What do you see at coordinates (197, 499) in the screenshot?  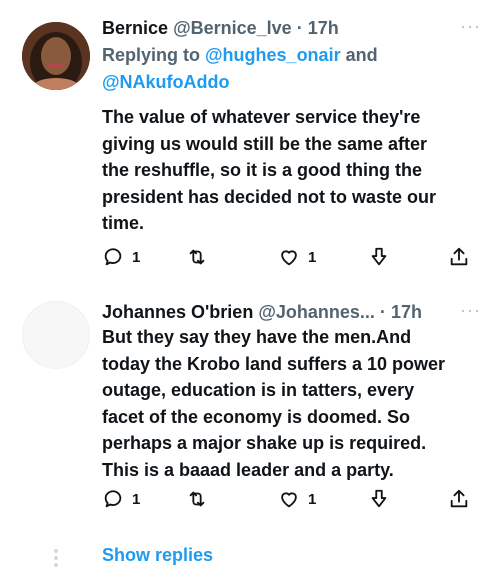 I see `retweet-icon` at bounding box center [197, 499].